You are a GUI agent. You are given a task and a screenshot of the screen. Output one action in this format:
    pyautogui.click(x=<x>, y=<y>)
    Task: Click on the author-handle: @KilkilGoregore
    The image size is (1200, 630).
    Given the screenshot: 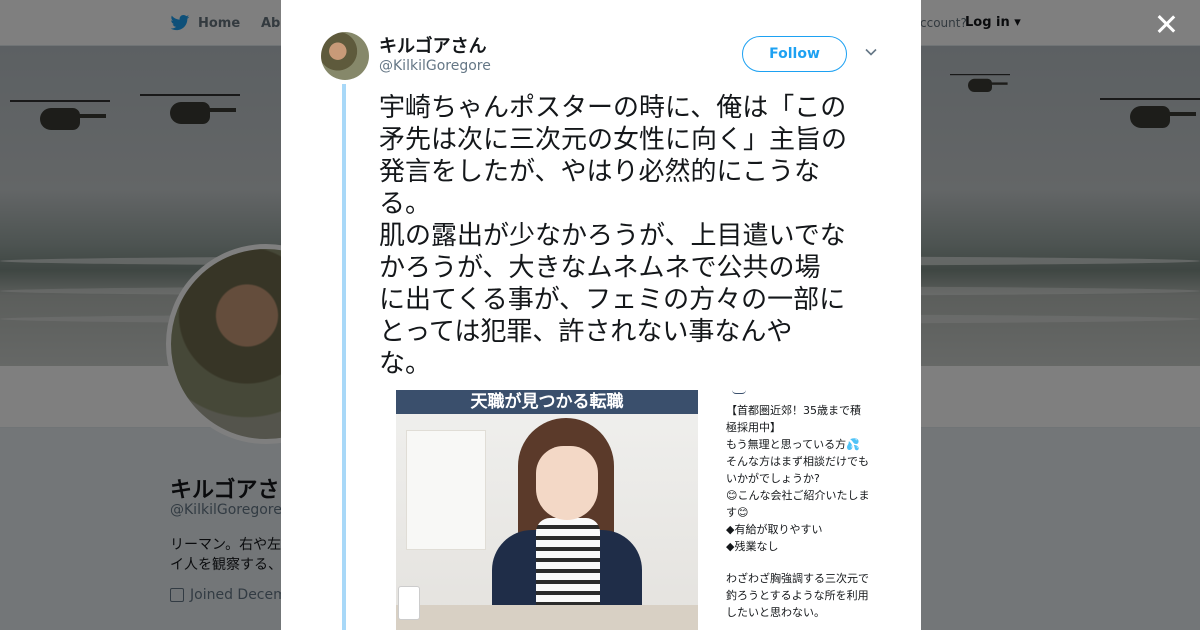 What is the action you would take?
    pyautogui.click(x=435, y=66)
    